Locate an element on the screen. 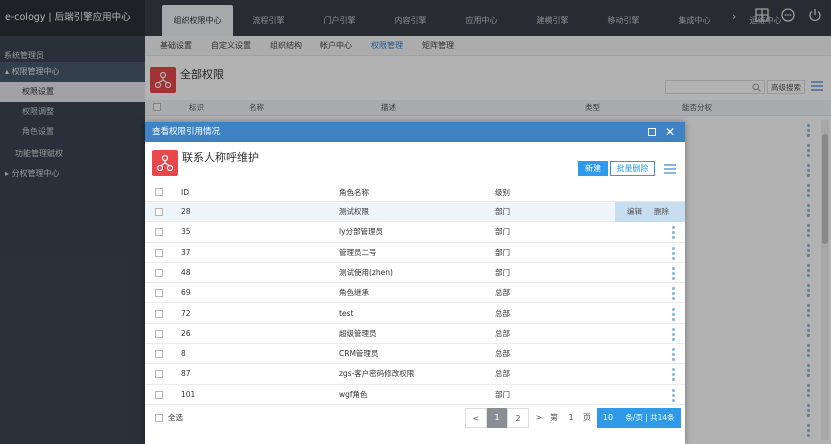 The width and height of the screenshot is (831, 444). page-button-2: 2 is located at coordinates (518, 418).